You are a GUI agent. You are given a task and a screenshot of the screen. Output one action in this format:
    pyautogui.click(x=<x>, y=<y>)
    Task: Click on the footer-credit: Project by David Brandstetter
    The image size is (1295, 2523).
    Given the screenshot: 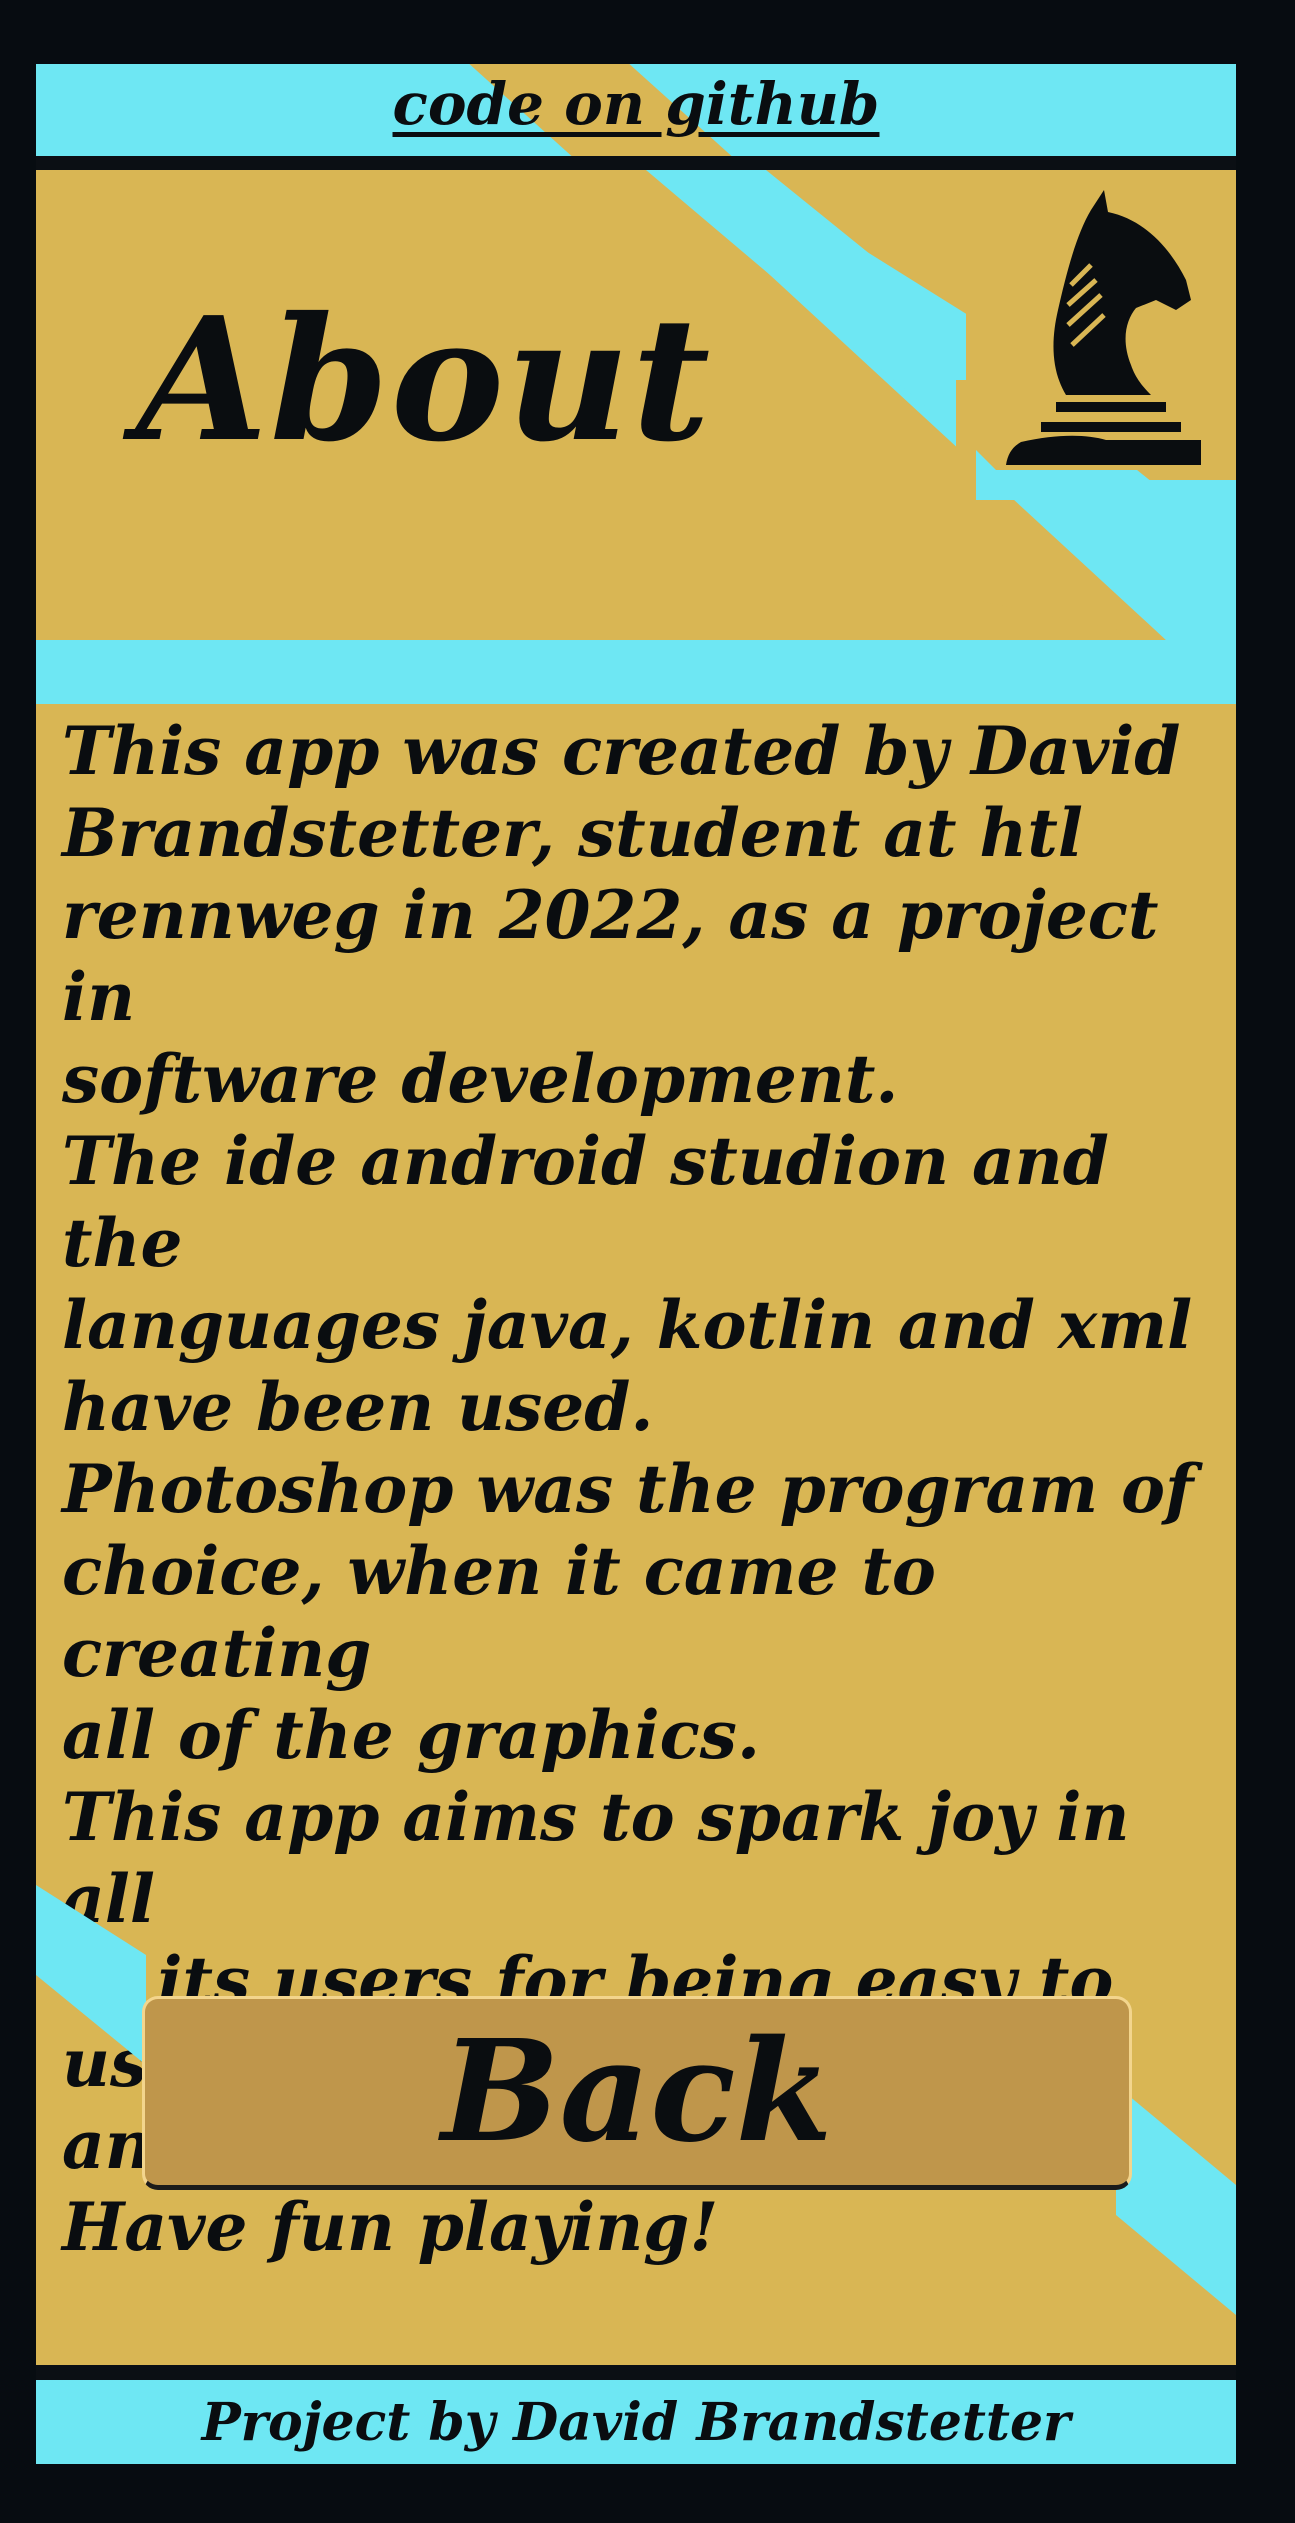 What is the action you would take?
    pyautogui.click(x=636, y=2422)
    